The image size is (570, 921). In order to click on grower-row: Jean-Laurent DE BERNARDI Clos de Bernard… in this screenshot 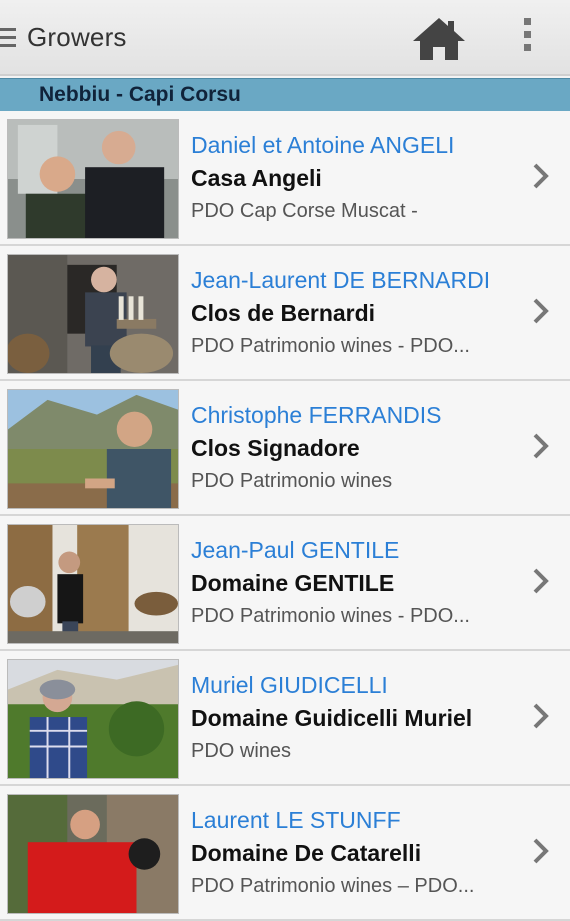, I will do `click(285, 313)`.